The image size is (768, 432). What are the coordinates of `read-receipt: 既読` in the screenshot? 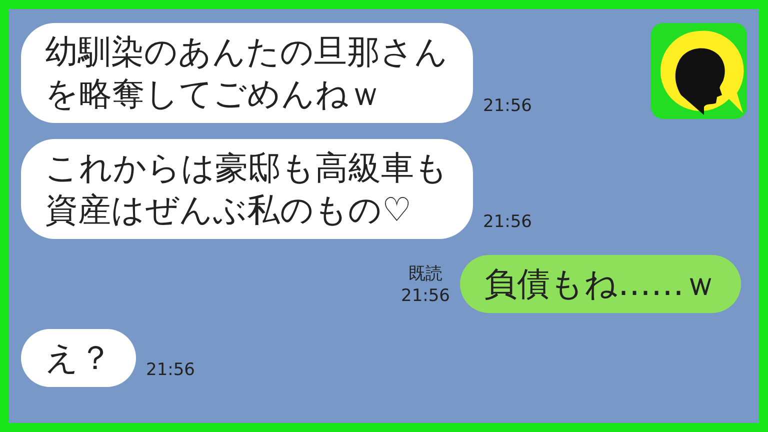 It's located at (425, 274).